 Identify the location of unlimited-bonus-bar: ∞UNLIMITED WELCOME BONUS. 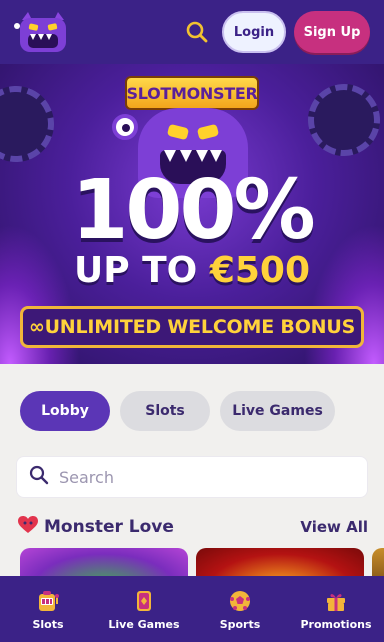
(192, 327).